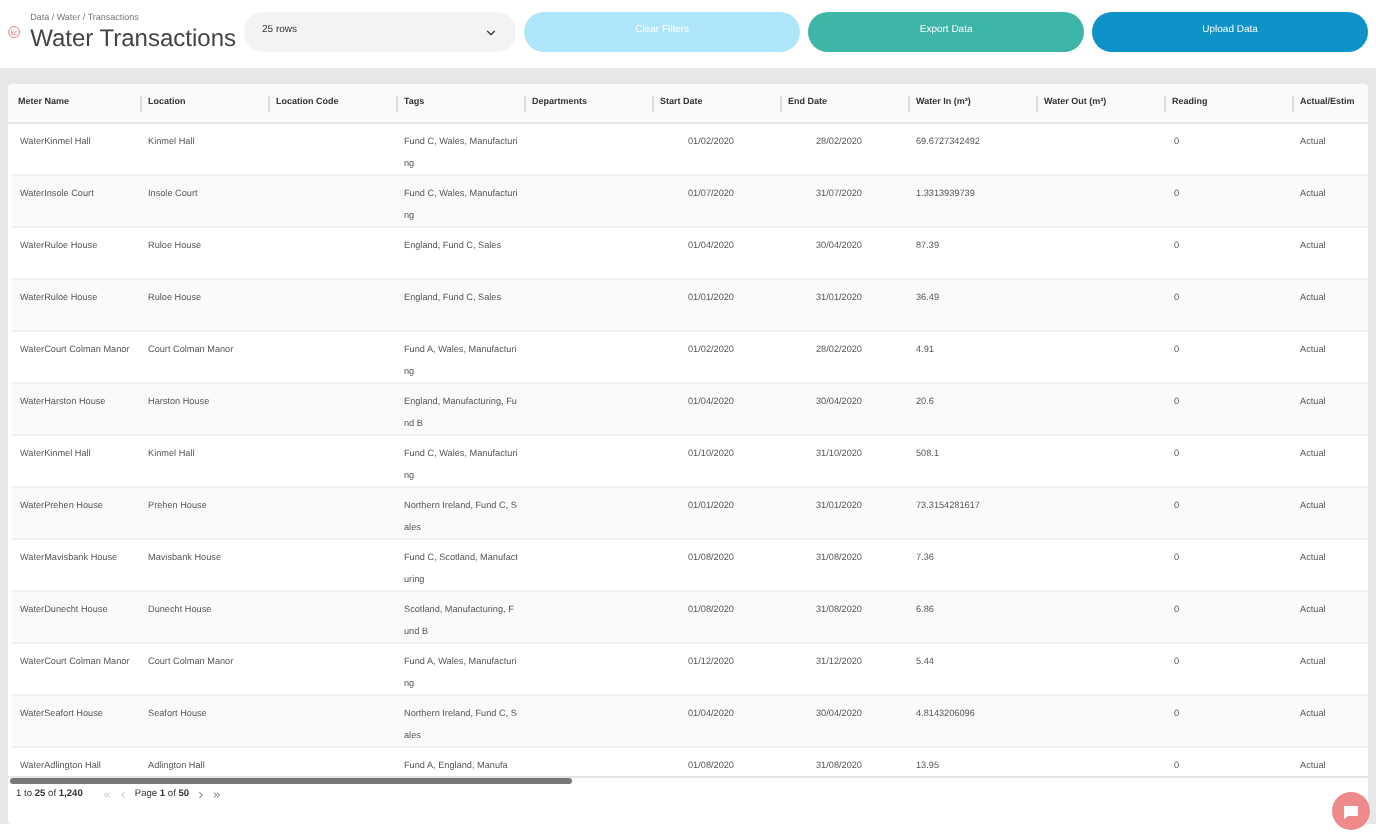  I want to click on next-page-icon, so click(200, 795).